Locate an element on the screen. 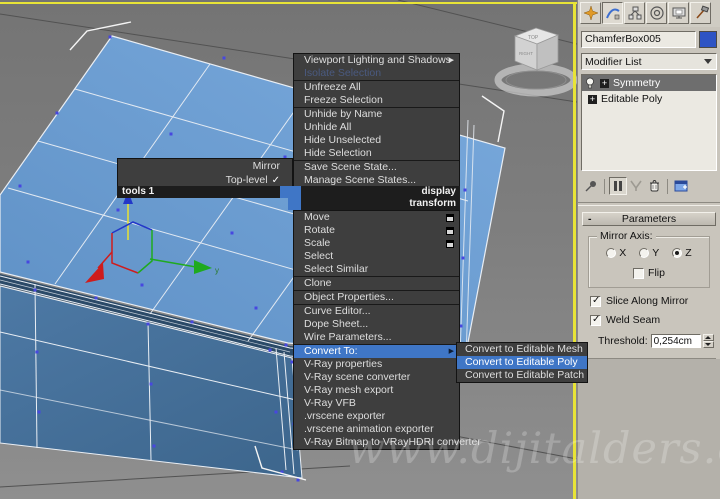  menu-item-vray-vfb: V-Ray VFB is located at coordinates (376, 403).